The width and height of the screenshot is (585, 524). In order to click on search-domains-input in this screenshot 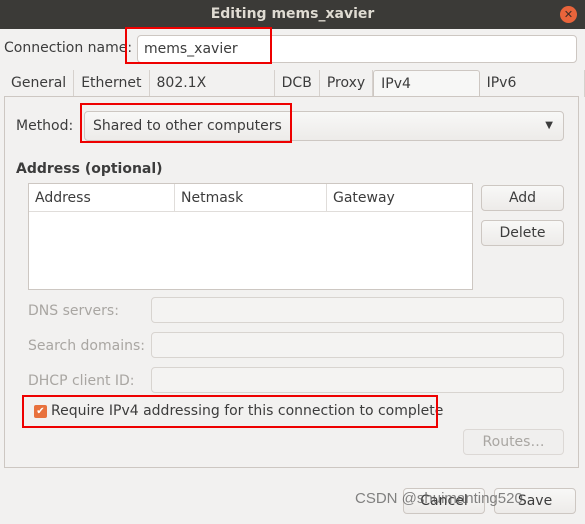, I will do `click(357, 345)`.